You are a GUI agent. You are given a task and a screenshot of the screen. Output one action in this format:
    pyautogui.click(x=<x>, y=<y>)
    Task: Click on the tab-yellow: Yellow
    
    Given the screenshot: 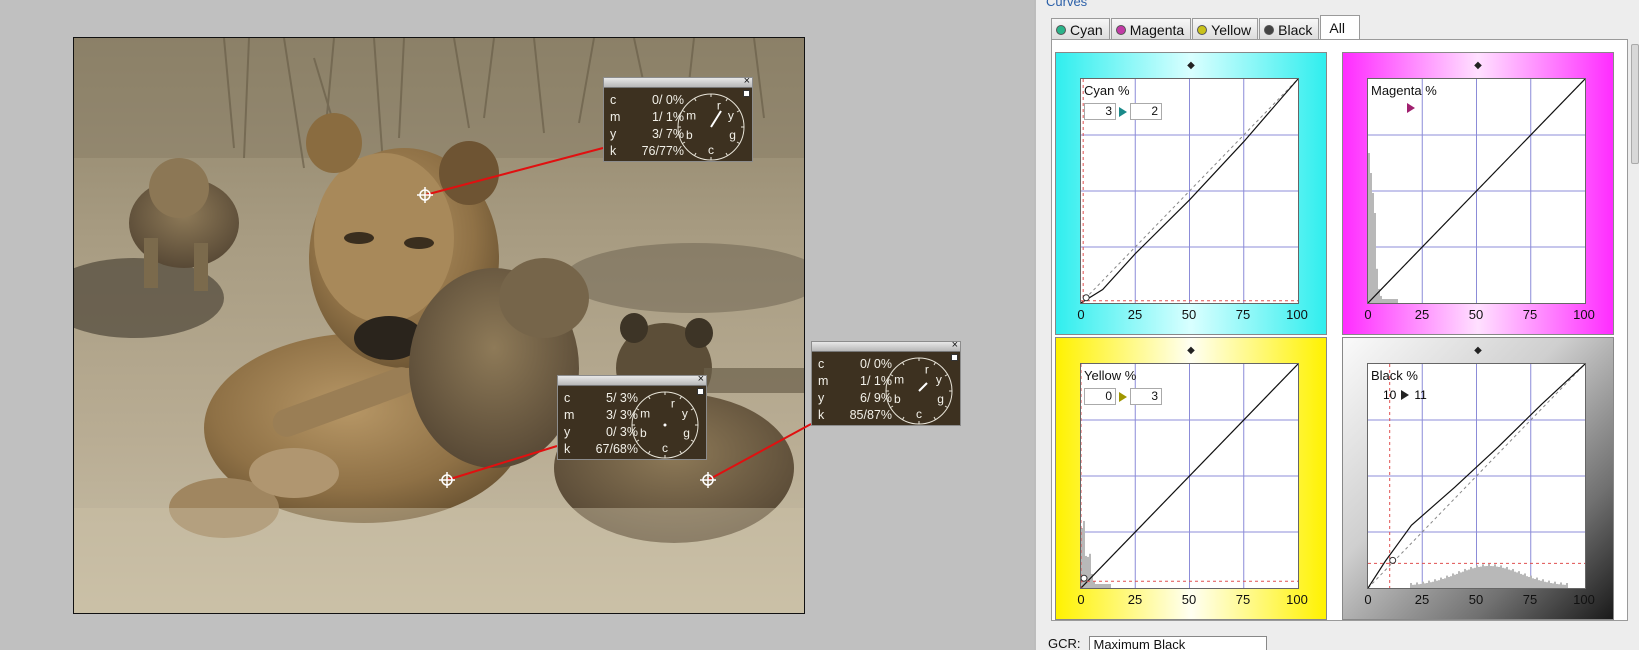 What is the action you would take?
    pyautogui.click(x=1225, y=29)
    